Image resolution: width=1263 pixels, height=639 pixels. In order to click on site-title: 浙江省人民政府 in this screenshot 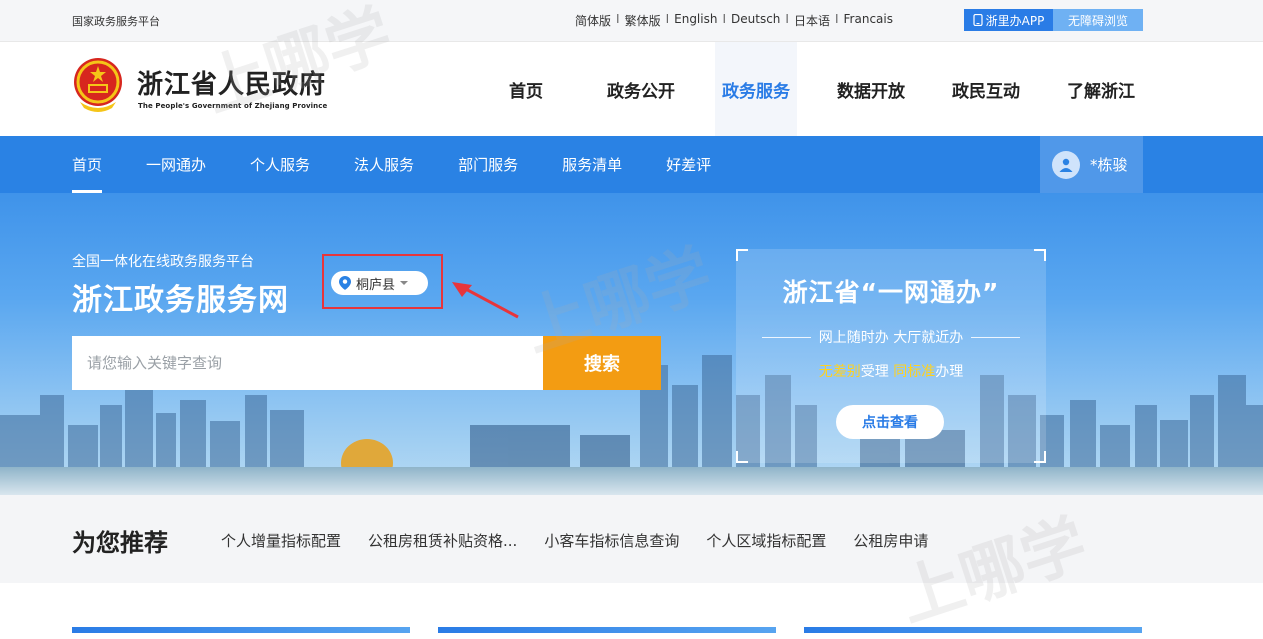, I will do `click(231, 82)`.